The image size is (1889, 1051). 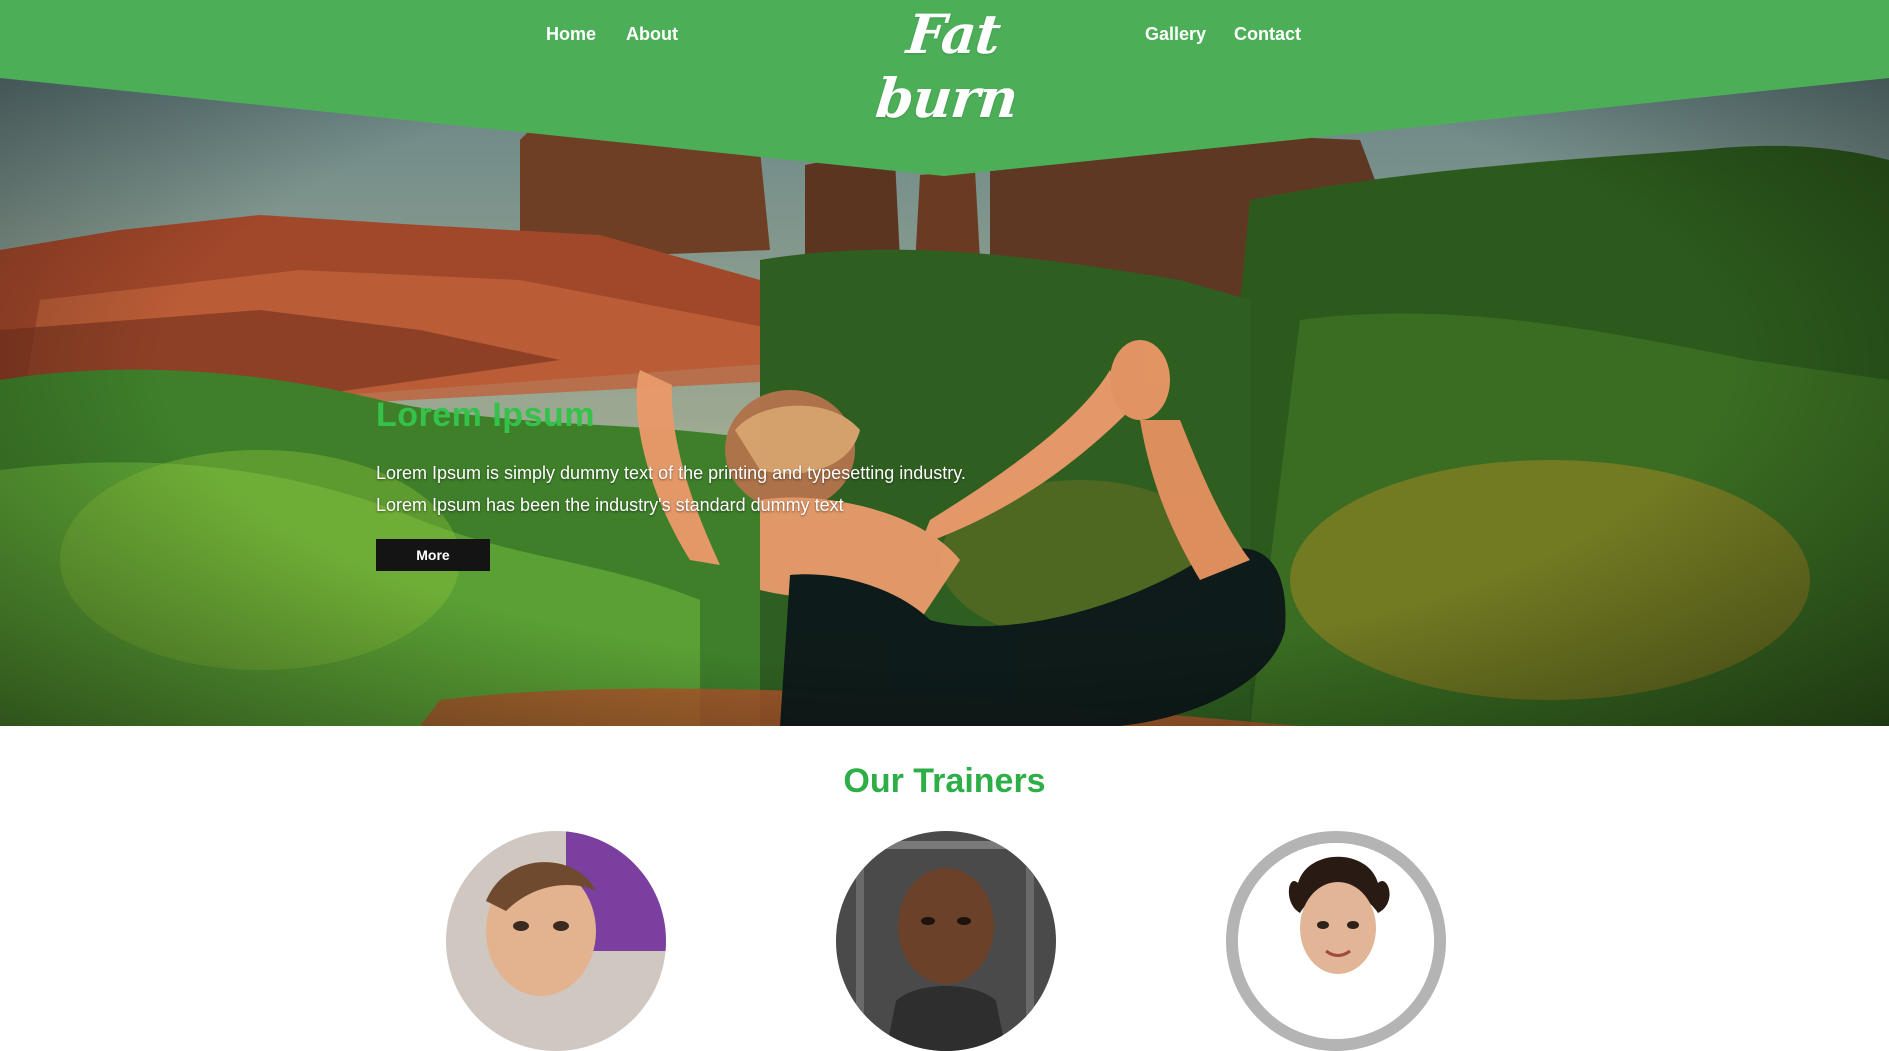 I want to click on more-button: More, so click(x=433, y=555).